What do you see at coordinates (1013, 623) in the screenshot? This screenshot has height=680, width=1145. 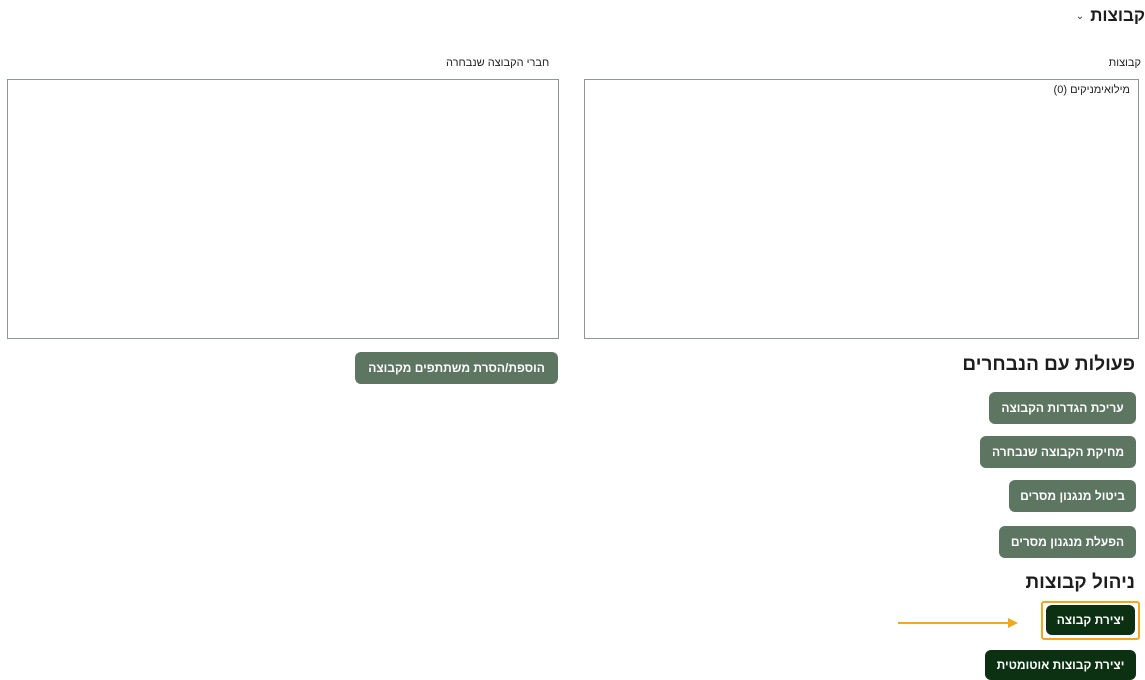 I see `arrow-right-icon` at bounding box center [1013, 623].